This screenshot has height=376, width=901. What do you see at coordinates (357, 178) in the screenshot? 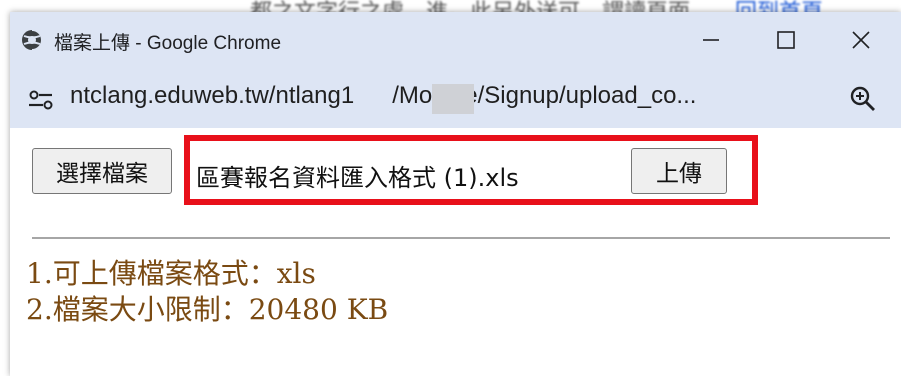
I see `selected-file-name: 區賽報名資料匯入格式 (1).xls` at bounding box center [357, 178].